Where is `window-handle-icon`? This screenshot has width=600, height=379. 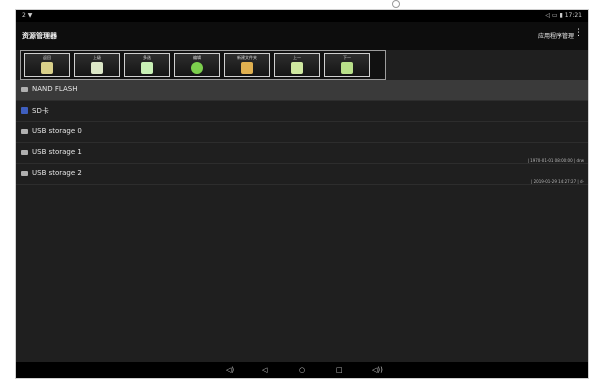
window-handle-icon is located at coordinates (396, 4).